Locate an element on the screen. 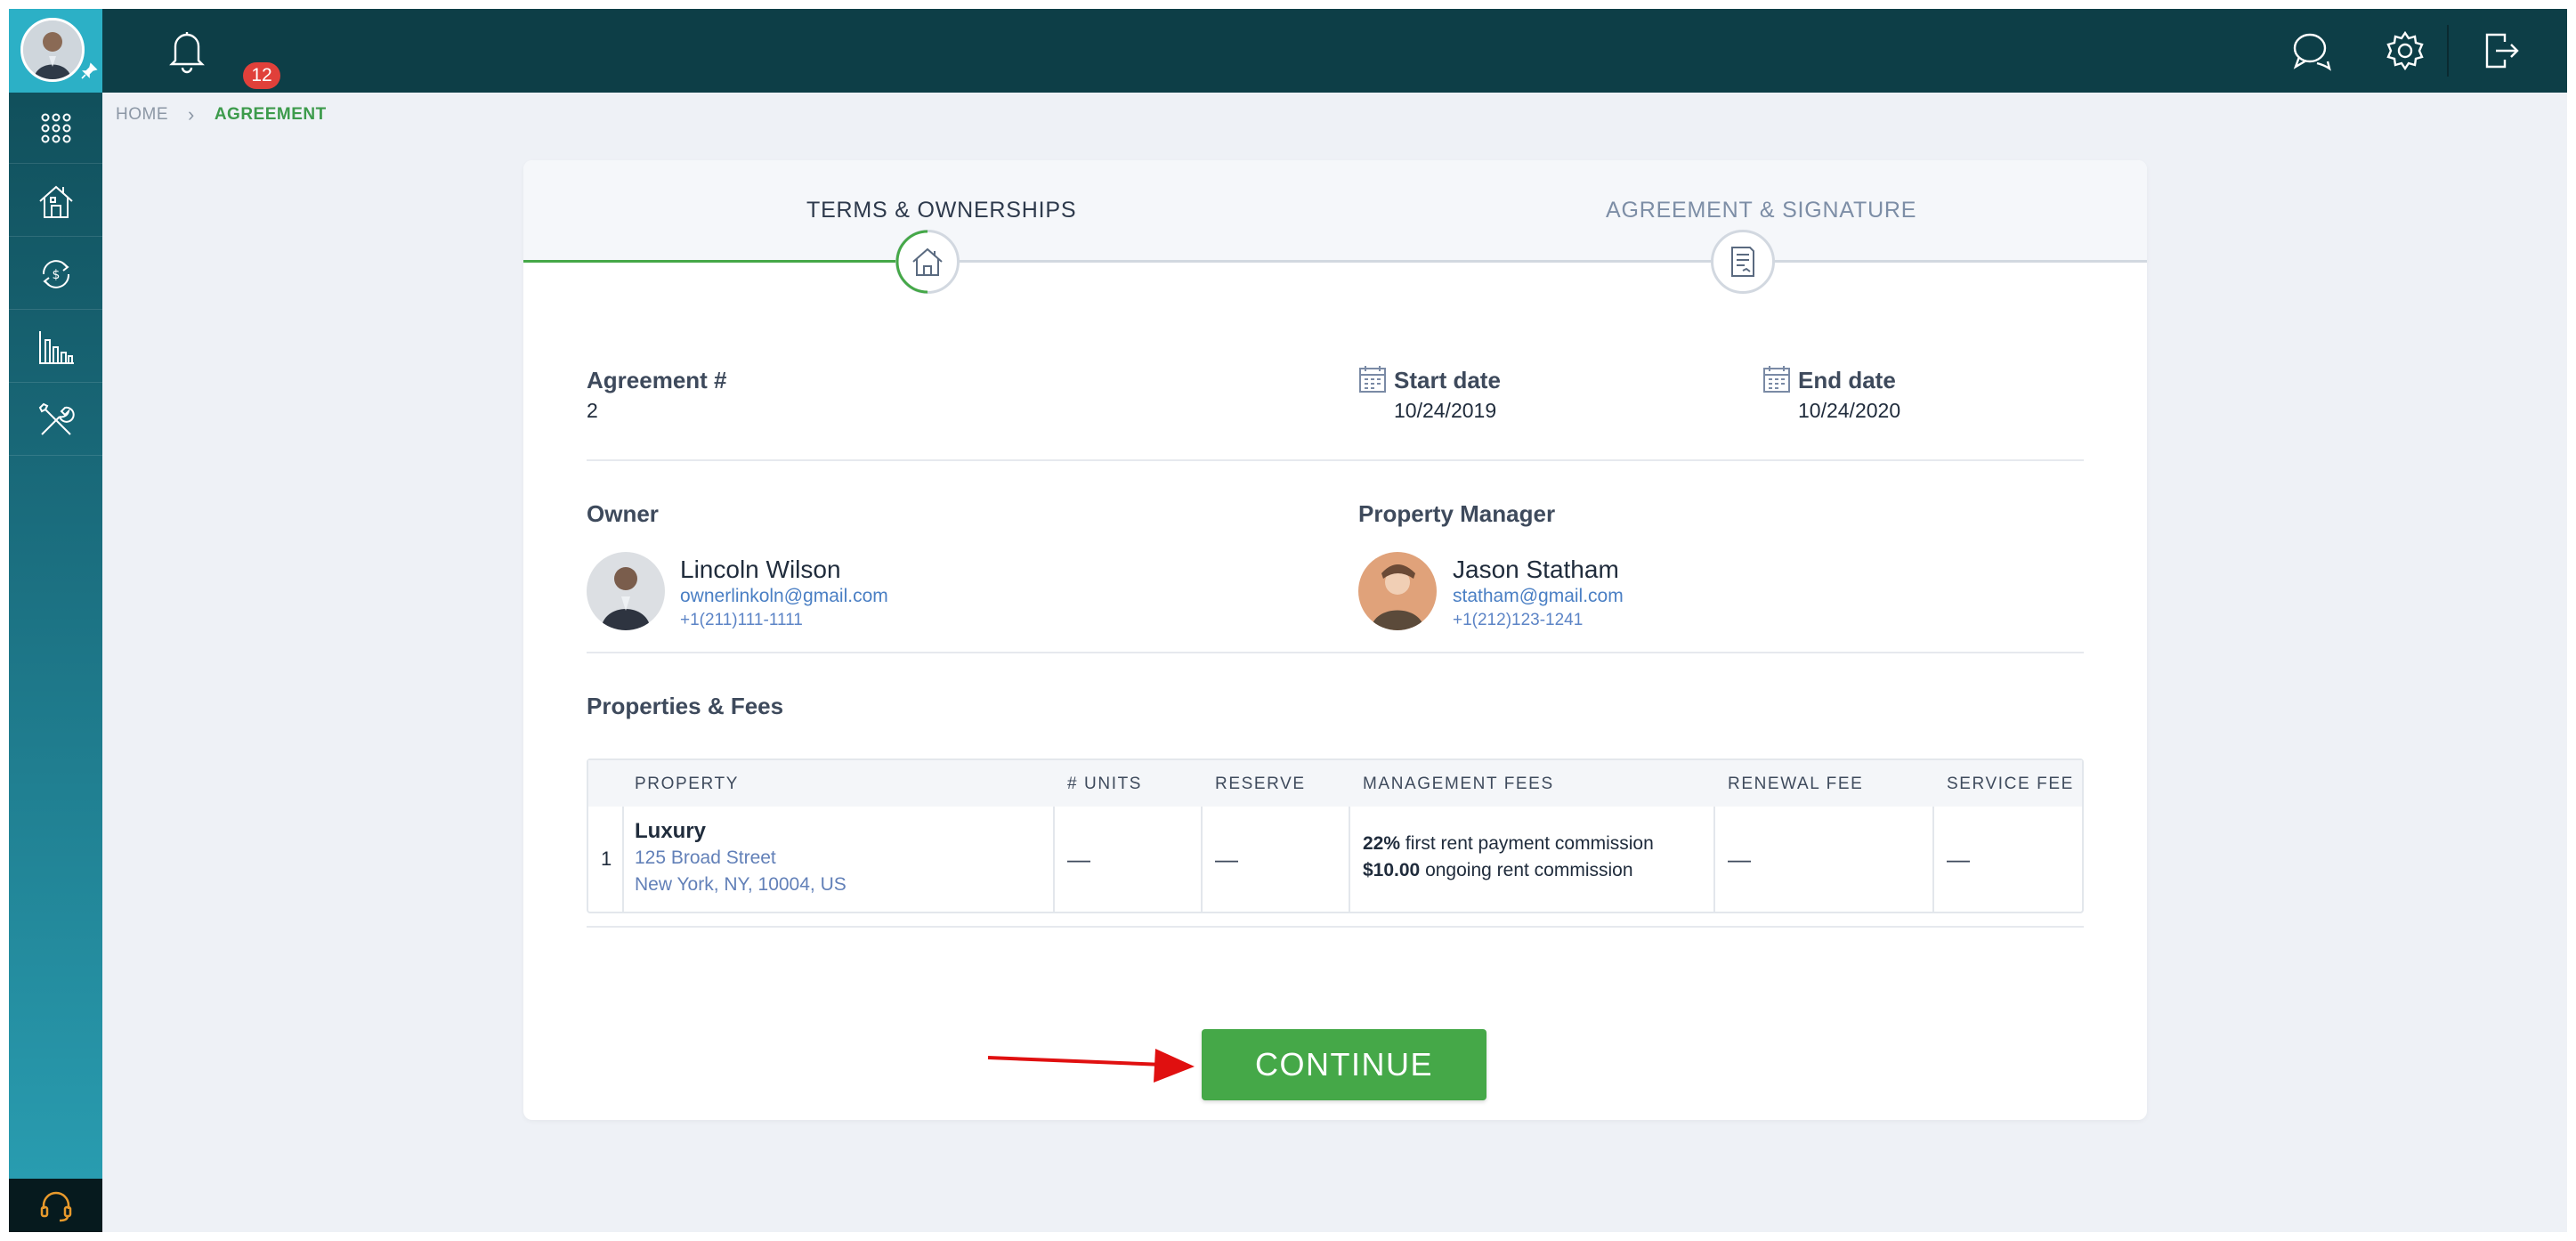  sidebar-item-reports is located at coordinates (55, 347).